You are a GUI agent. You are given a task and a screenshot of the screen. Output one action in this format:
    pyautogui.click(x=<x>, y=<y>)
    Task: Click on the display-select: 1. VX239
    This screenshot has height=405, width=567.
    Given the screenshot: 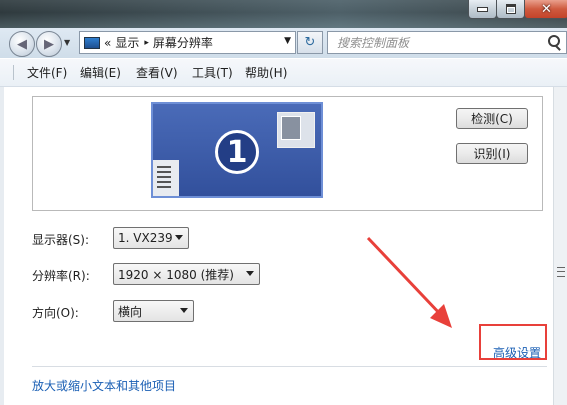 What is the action you would take?
    pyautogui.click(x=151, y=238)
    